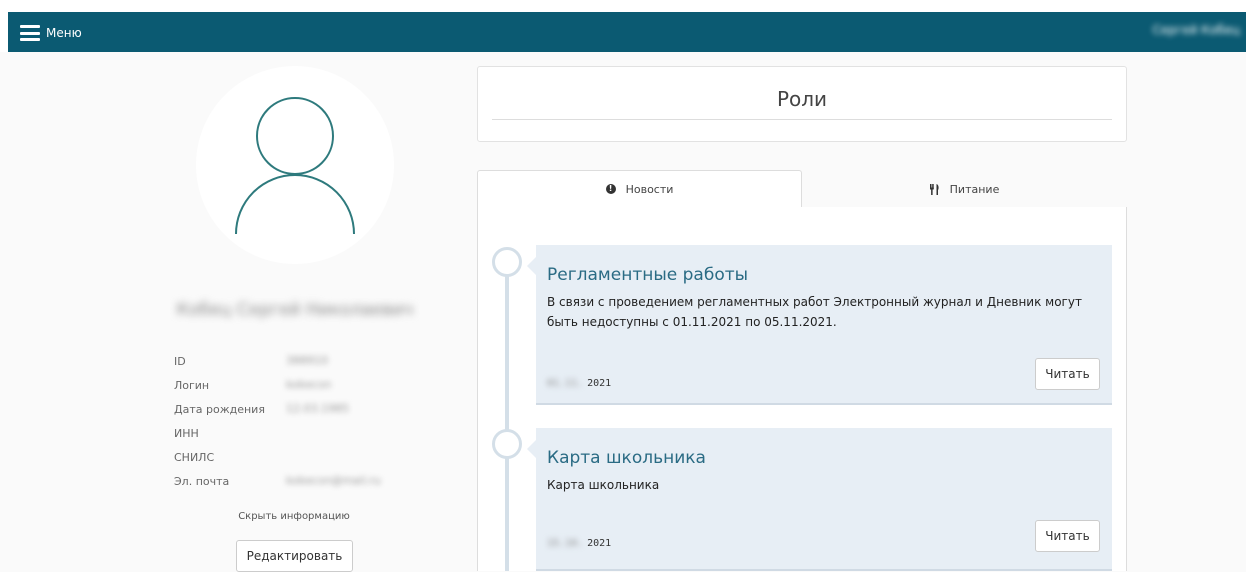 The height and width of the screenshot is (572, 1246). Describe the element at coordinates (192, 385) in the screenshot. I see `info-label: Логин` at that location.